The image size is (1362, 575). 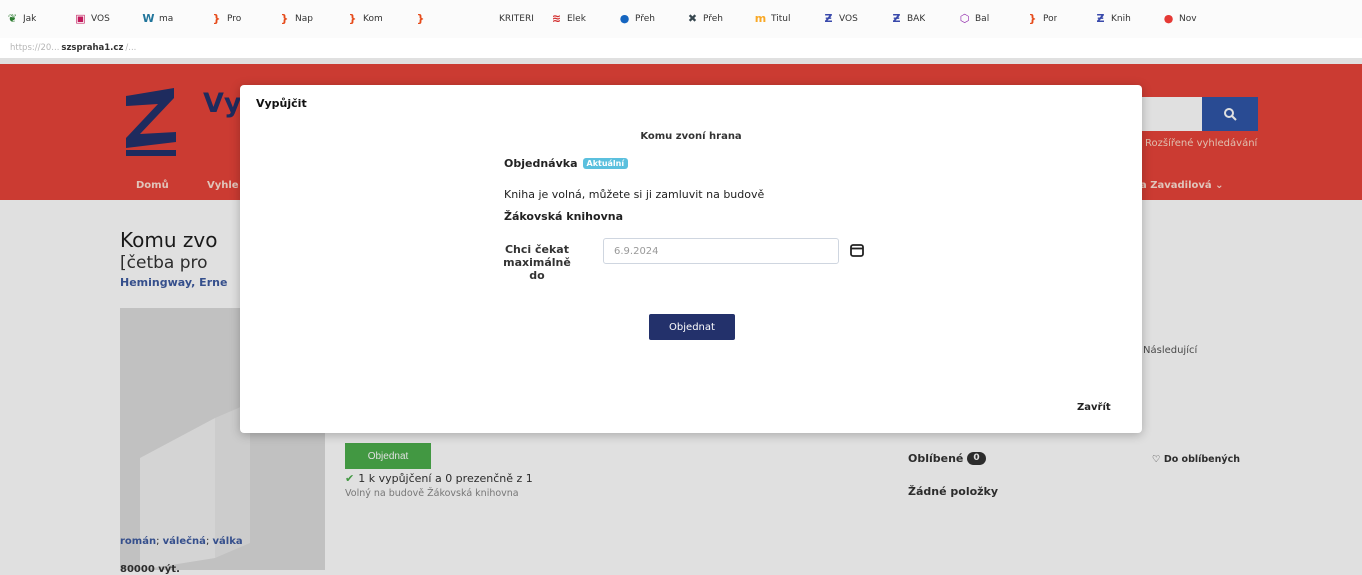 I want to click on bookmark-item: Wma, so click(x=176, y=19).